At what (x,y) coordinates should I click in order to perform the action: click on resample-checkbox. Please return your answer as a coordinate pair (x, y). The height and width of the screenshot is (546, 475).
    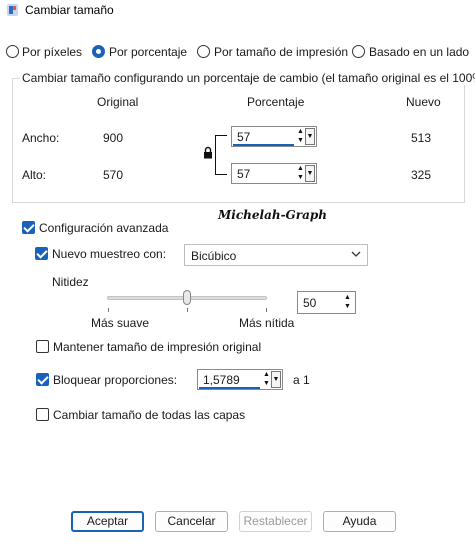
    Looking at the image, I should click on (41, 253).